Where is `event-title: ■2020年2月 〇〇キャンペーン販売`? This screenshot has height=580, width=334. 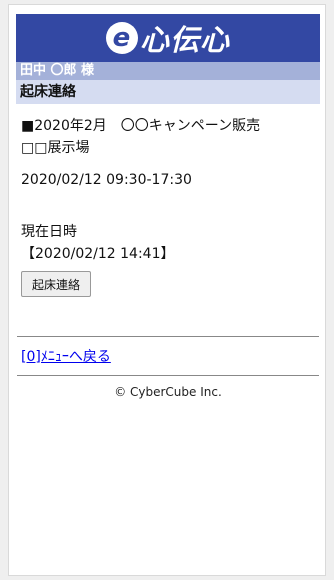 event-title: ■2020年2月 〇〇キャンペーン販売 is located at coordinates (141, 126).